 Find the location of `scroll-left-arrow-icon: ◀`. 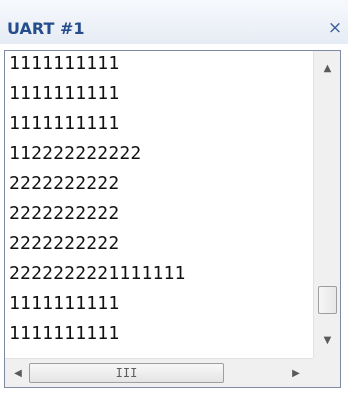

scroll-left-arrow-icon: ◀ is located at coordinates (18, 373).